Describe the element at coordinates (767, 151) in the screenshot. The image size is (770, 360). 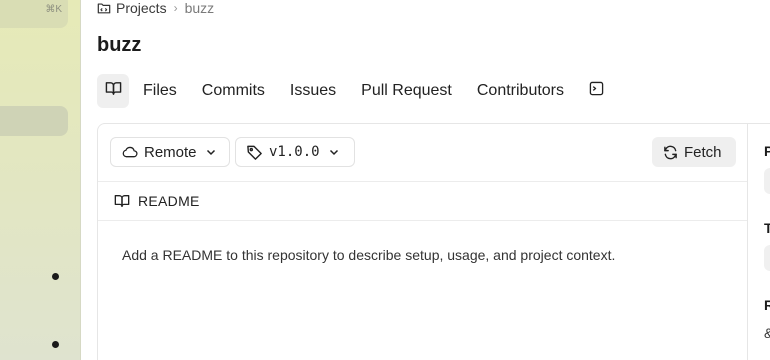
I see `right-panel-heading: P` at that location.